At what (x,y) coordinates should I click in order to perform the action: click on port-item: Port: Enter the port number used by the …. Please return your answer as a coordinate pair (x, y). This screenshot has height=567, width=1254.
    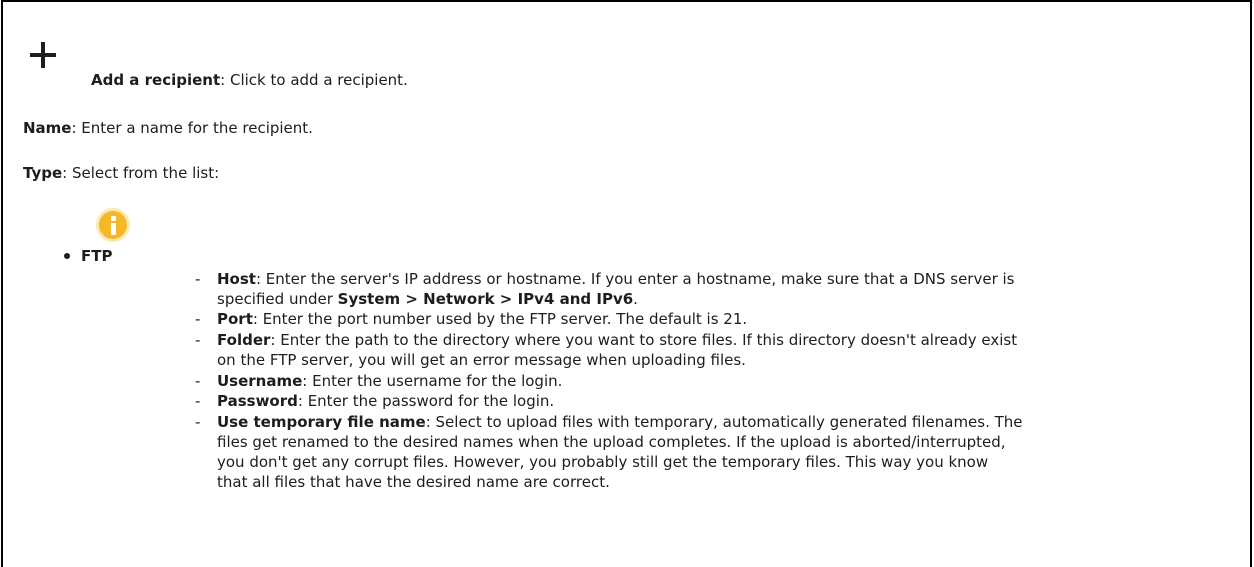
    Looking at the image, I should click on (482, 319).